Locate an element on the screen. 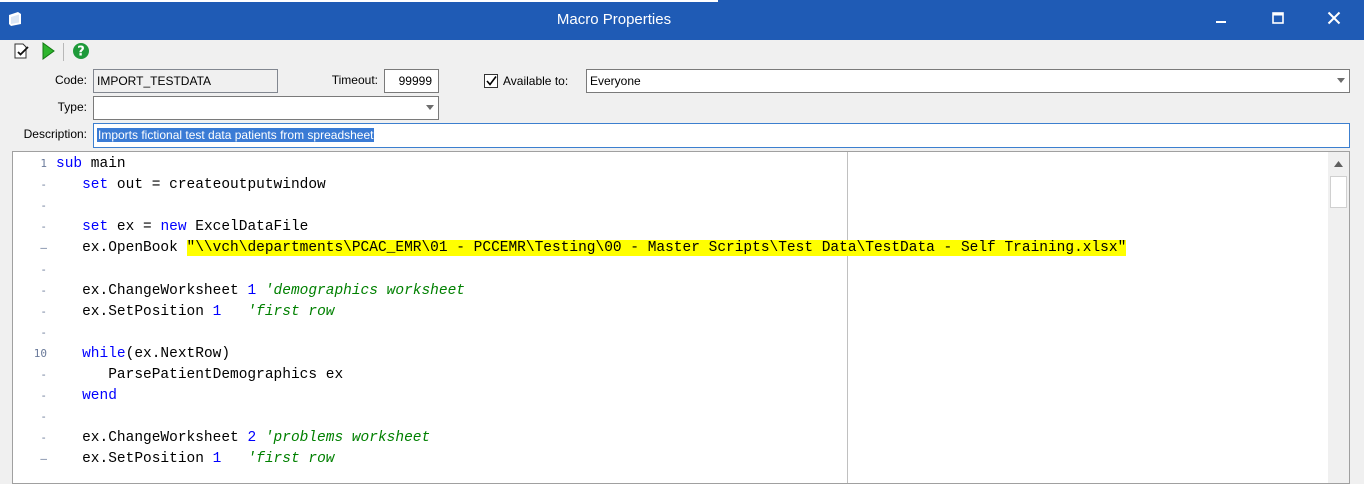  close-button is located at coordinates (1334, 19).